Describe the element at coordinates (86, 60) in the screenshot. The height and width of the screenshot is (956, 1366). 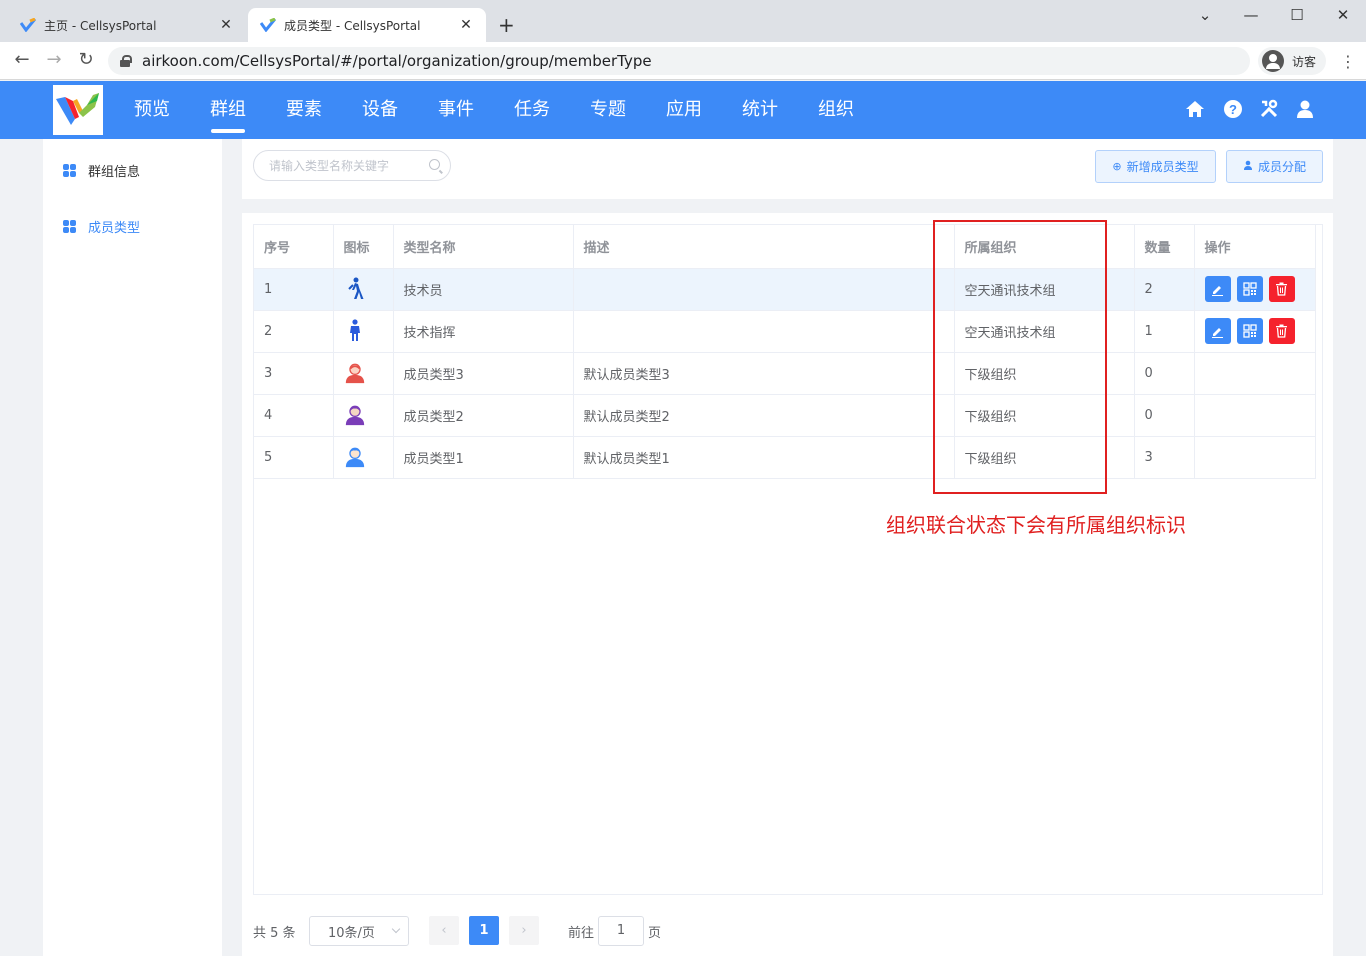
I see `reload-icon: ↻` at that location.